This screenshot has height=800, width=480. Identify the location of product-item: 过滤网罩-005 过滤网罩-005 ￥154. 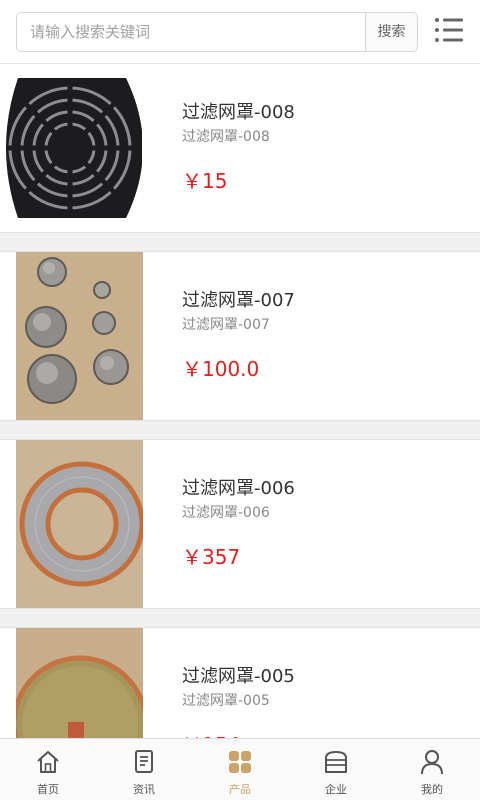
(240, 683).